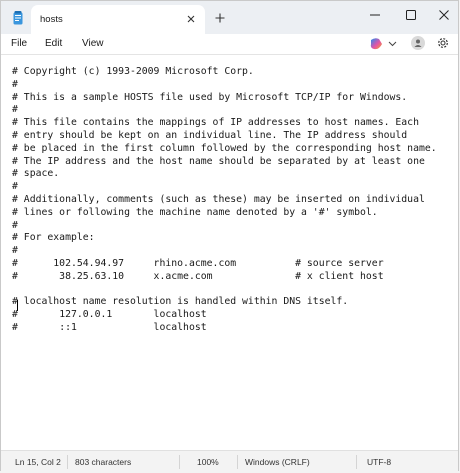 Image resolution: width=460 pixels, height=473 pixels. I want to click on maximize-icon, so click(411, 15).